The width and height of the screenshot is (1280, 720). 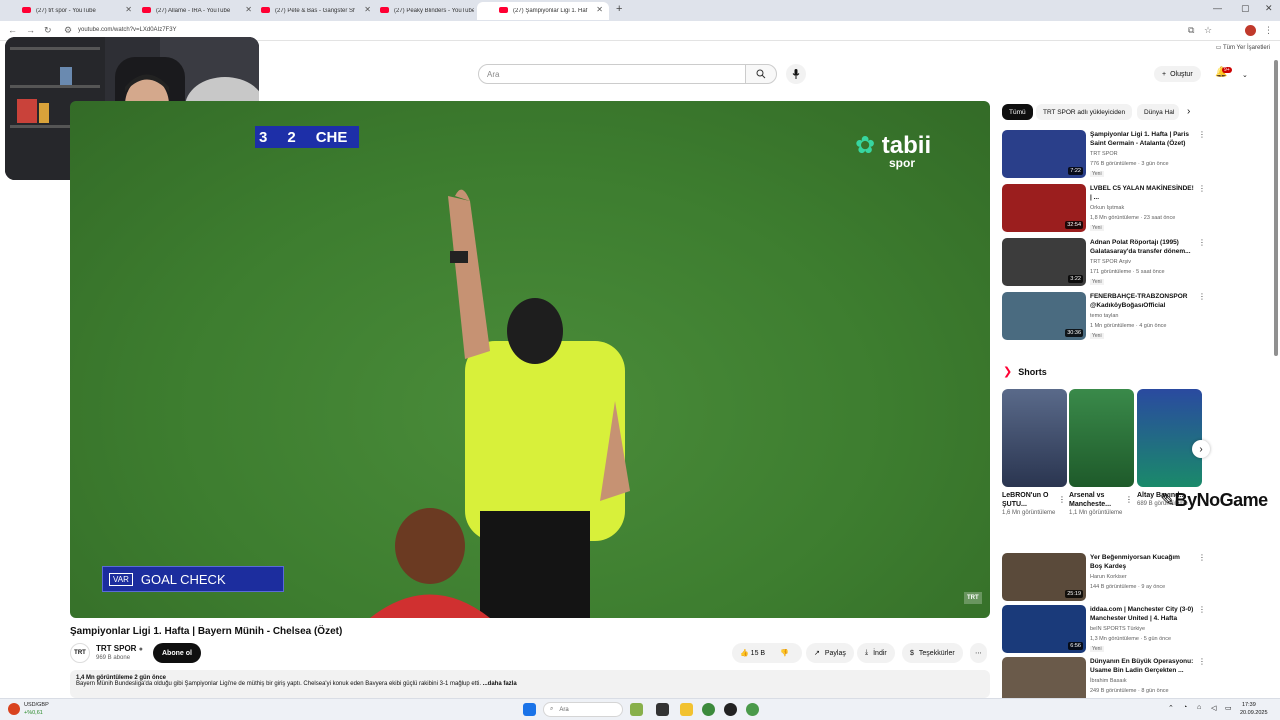 I want to click on taskbar-search: ⌕ Ara, so click(x=583, y=709).